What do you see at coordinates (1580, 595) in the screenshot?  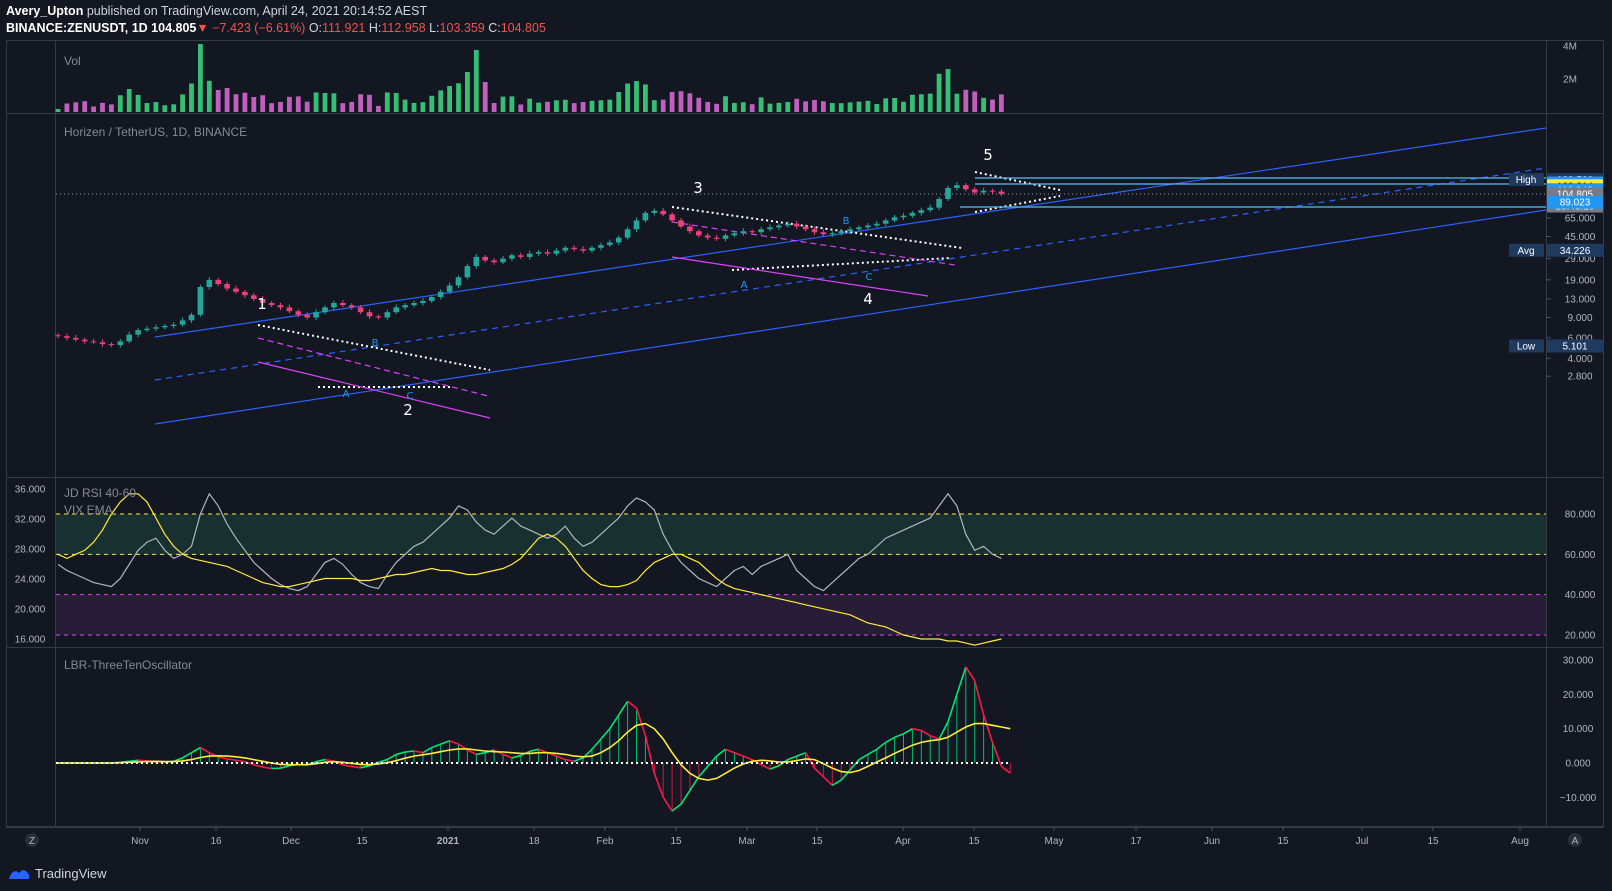 I see `rsi-tick-label: 40.000` at bounding box center [1580, 595].